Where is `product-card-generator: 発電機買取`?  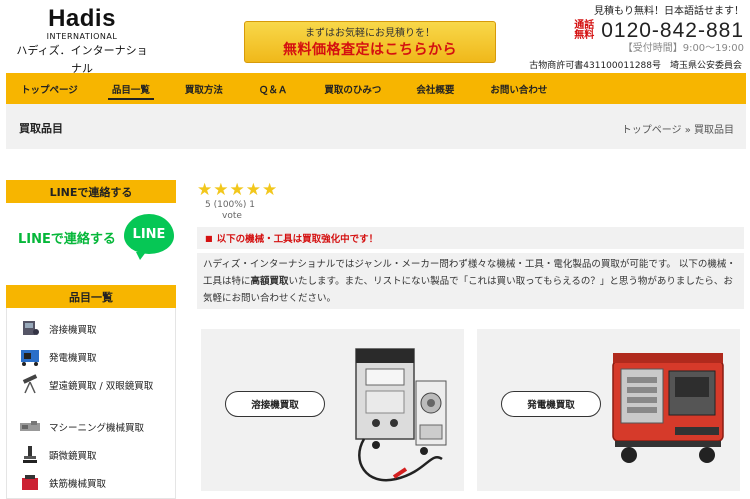
product-card-generator: 発電機買取 is located at coordinates (608, 410).